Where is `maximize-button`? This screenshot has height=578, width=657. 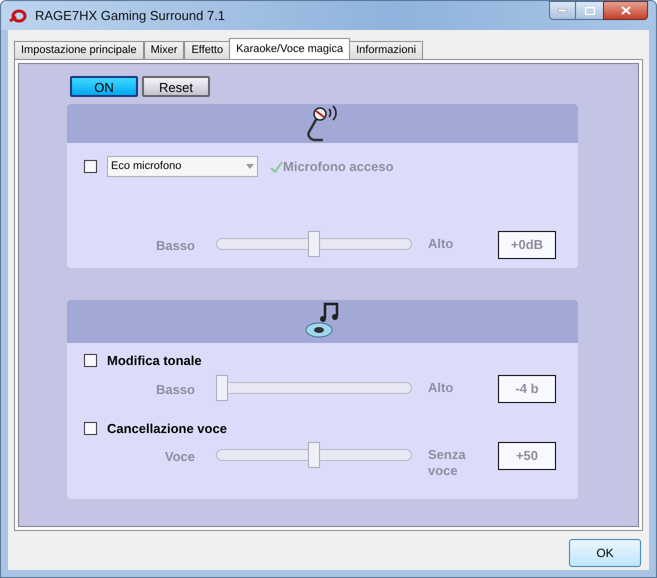
maximize-button is located at coordinates (589, 10).